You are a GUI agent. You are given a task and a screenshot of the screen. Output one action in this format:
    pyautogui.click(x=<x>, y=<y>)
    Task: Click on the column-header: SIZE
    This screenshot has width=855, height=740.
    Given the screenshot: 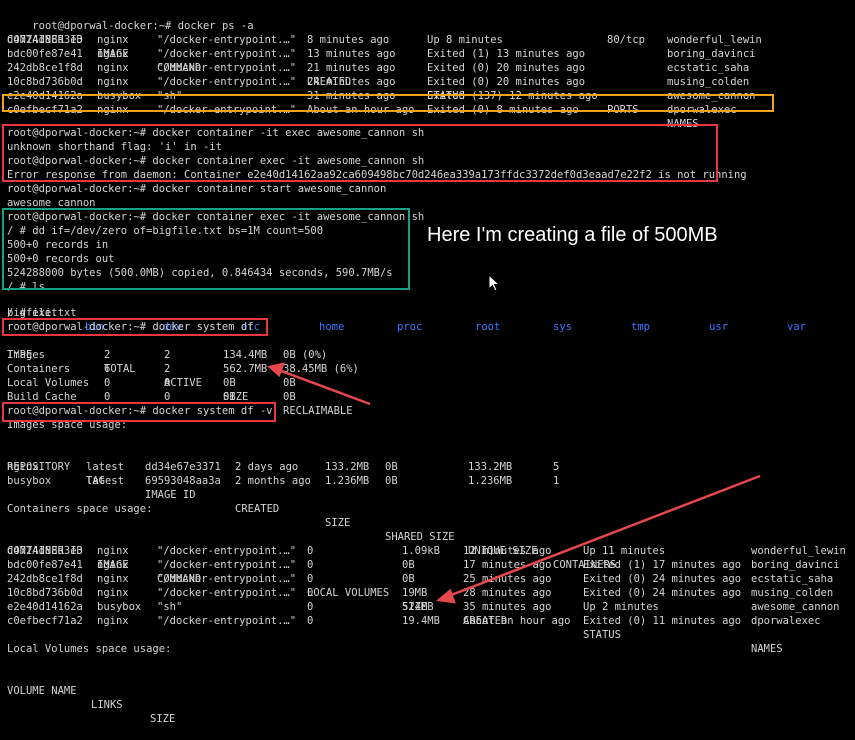 What is the action you would take?
    pyautogui.click(x=163, y=719)
    